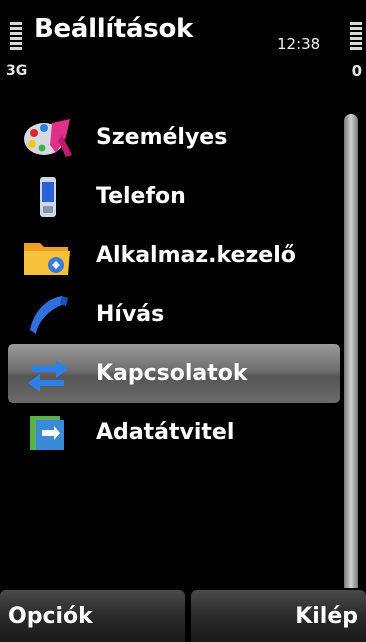 The image size is (366, 642). Describe the element at coordinates (278, 616) in the screenshot. I see `exit-softkey: Kilép` at that location.